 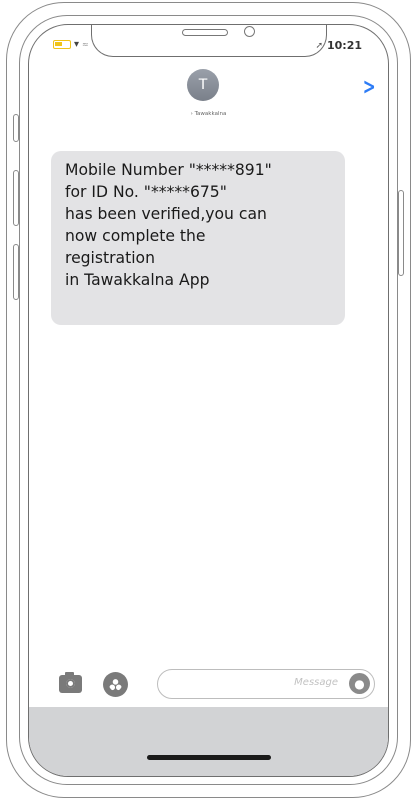 I want to click on volume-up-button, so click(x=16, y=198).